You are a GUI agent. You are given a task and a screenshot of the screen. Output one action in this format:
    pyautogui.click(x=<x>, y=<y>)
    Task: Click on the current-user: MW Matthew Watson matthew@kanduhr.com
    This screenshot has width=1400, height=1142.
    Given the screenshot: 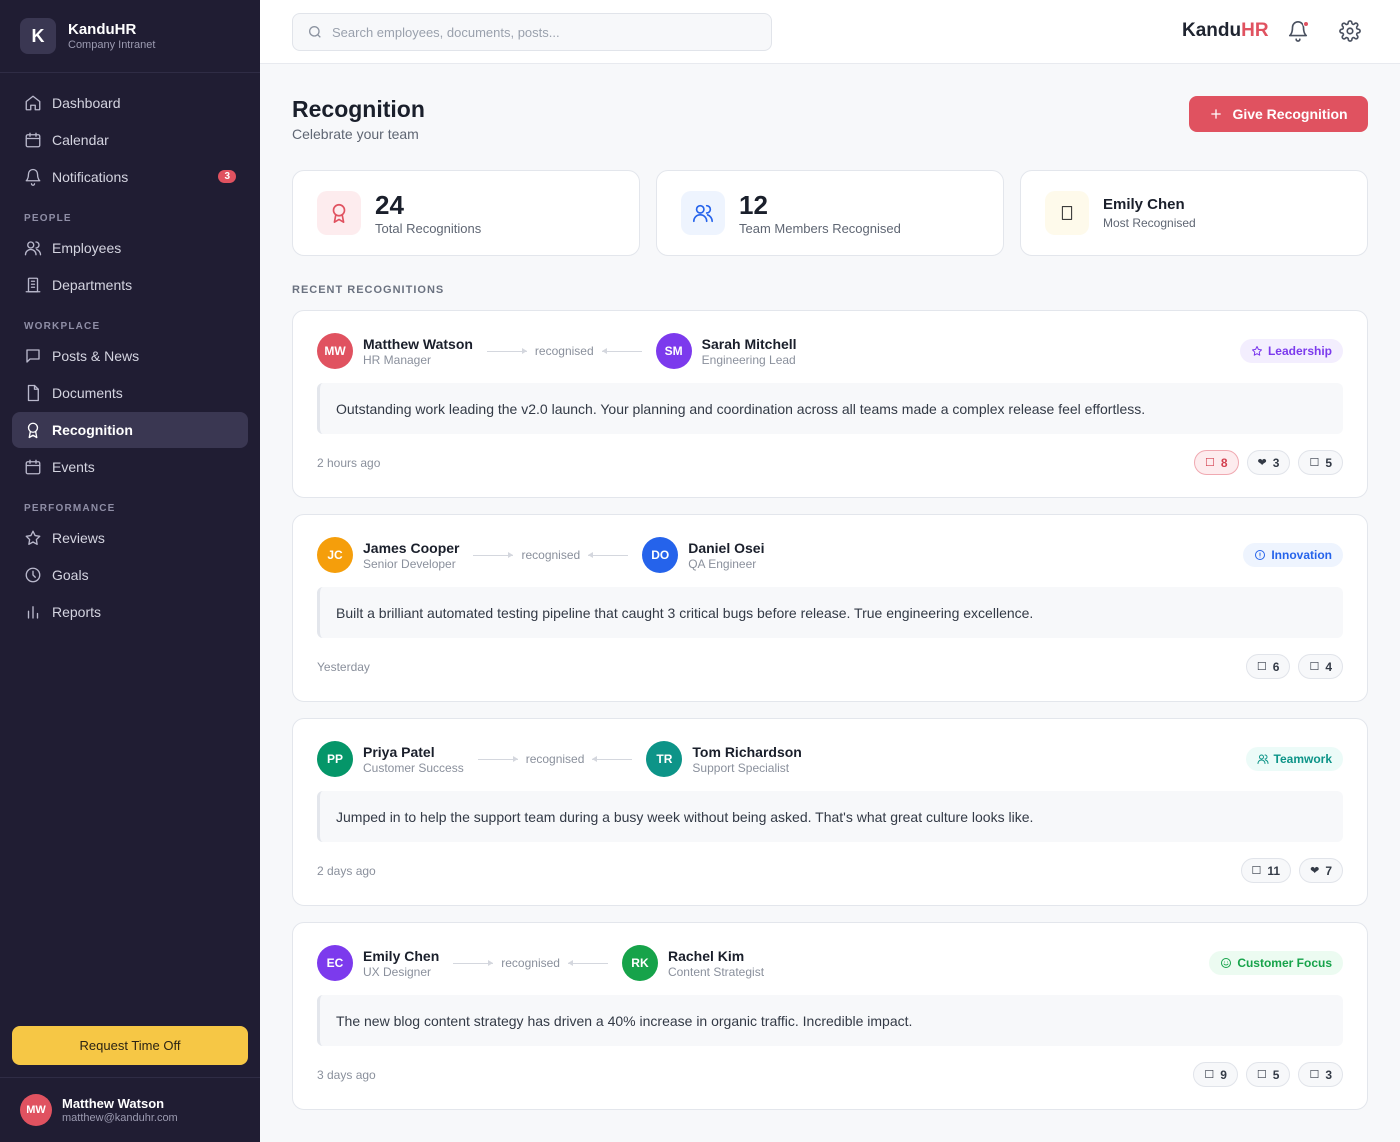 What is the action you would take?
    pyautogui.click(x=130, y=1109)
    